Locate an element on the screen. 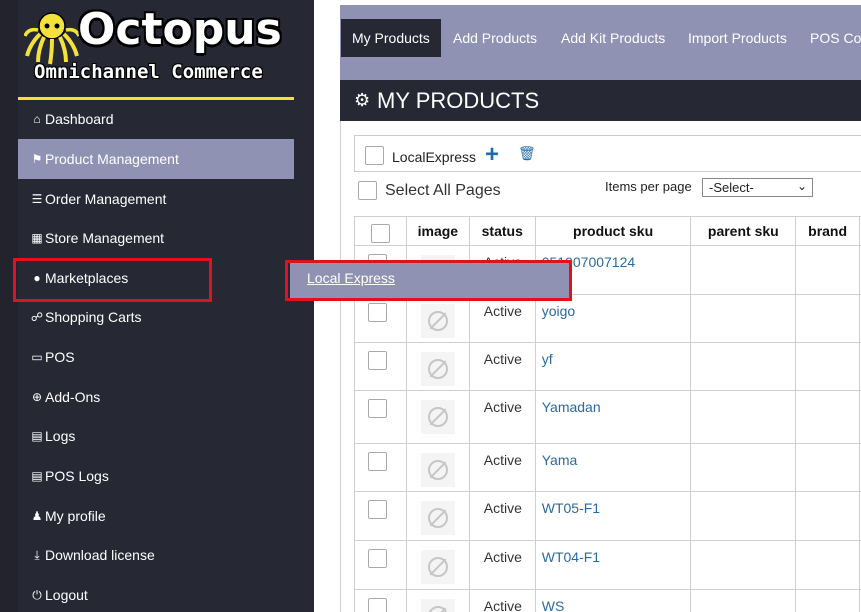 The height and width of the screenshot is (612, 861). highlight-local-express is located at coordinates (428, 280).